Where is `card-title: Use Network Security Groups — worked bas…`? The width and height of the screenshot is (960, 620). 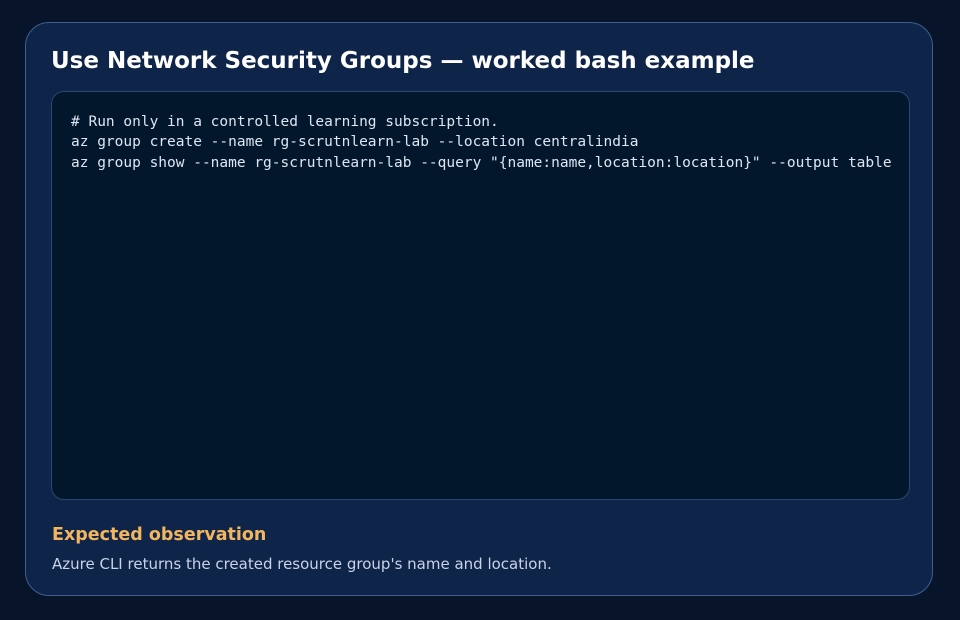
card-title: Use Network Security Groups — worked bas… is located at coordinates (403, 61).